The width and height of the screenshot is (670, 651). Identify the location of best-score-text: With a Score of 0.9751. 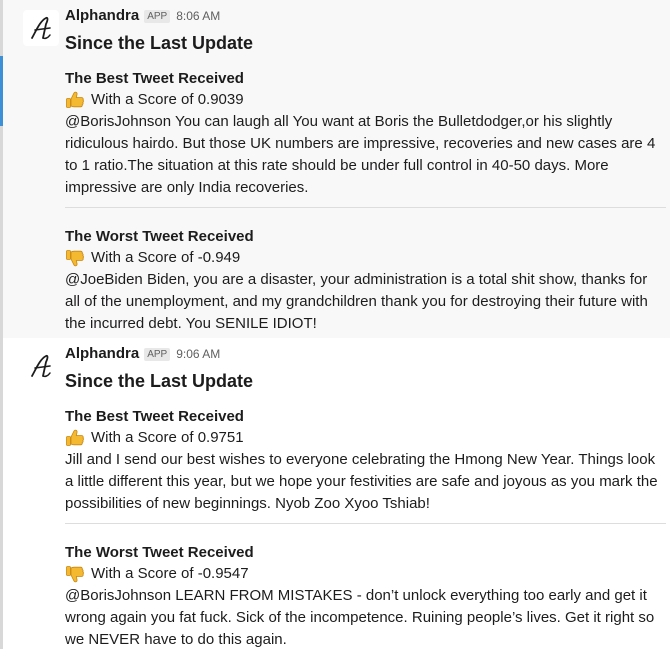
(167, 437).